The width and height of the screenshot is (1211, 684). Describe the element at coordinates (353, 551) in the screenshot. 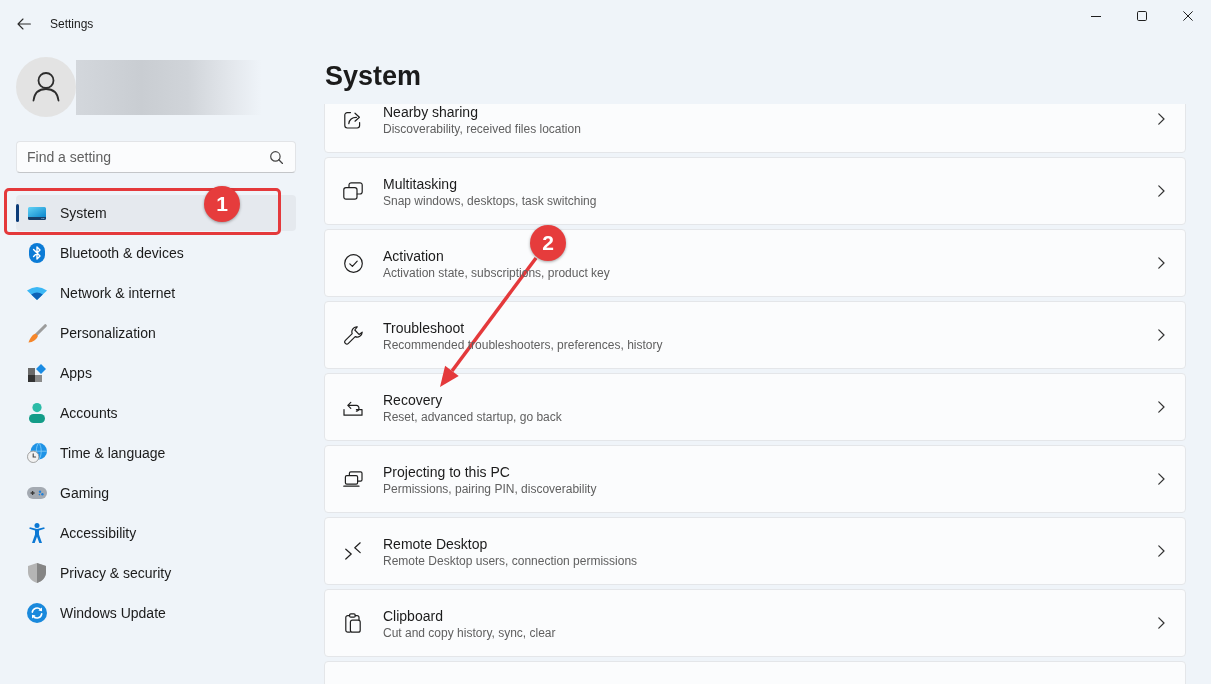

I see `inward-chevrons-icon` at that location.